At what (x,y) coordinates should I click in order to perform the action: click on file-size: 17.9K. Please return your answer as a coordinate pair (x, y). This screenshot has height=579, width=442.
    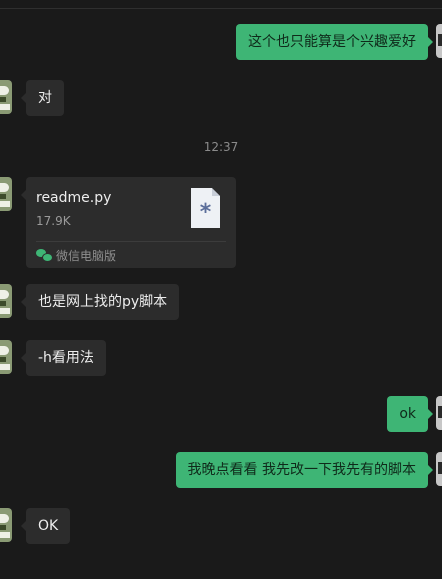
    Looking at the image, I should click on (53, 221).